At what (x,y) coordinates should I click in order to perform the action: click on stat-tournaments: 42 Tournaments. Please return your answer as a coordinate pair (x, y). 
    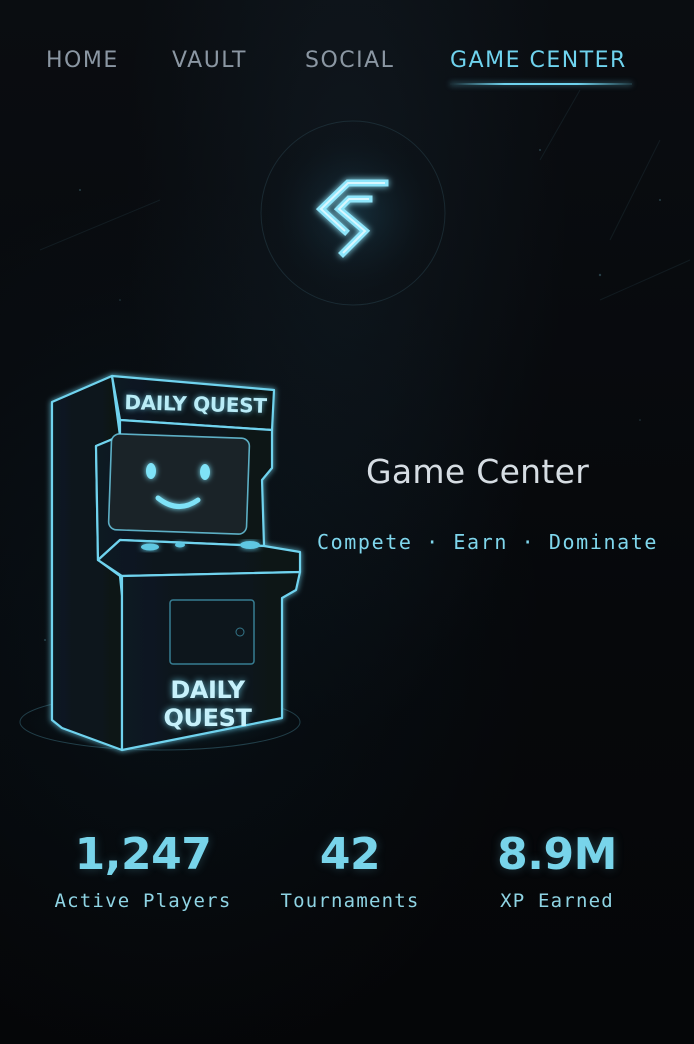
    Looking at the image, I should click on (350, 871).